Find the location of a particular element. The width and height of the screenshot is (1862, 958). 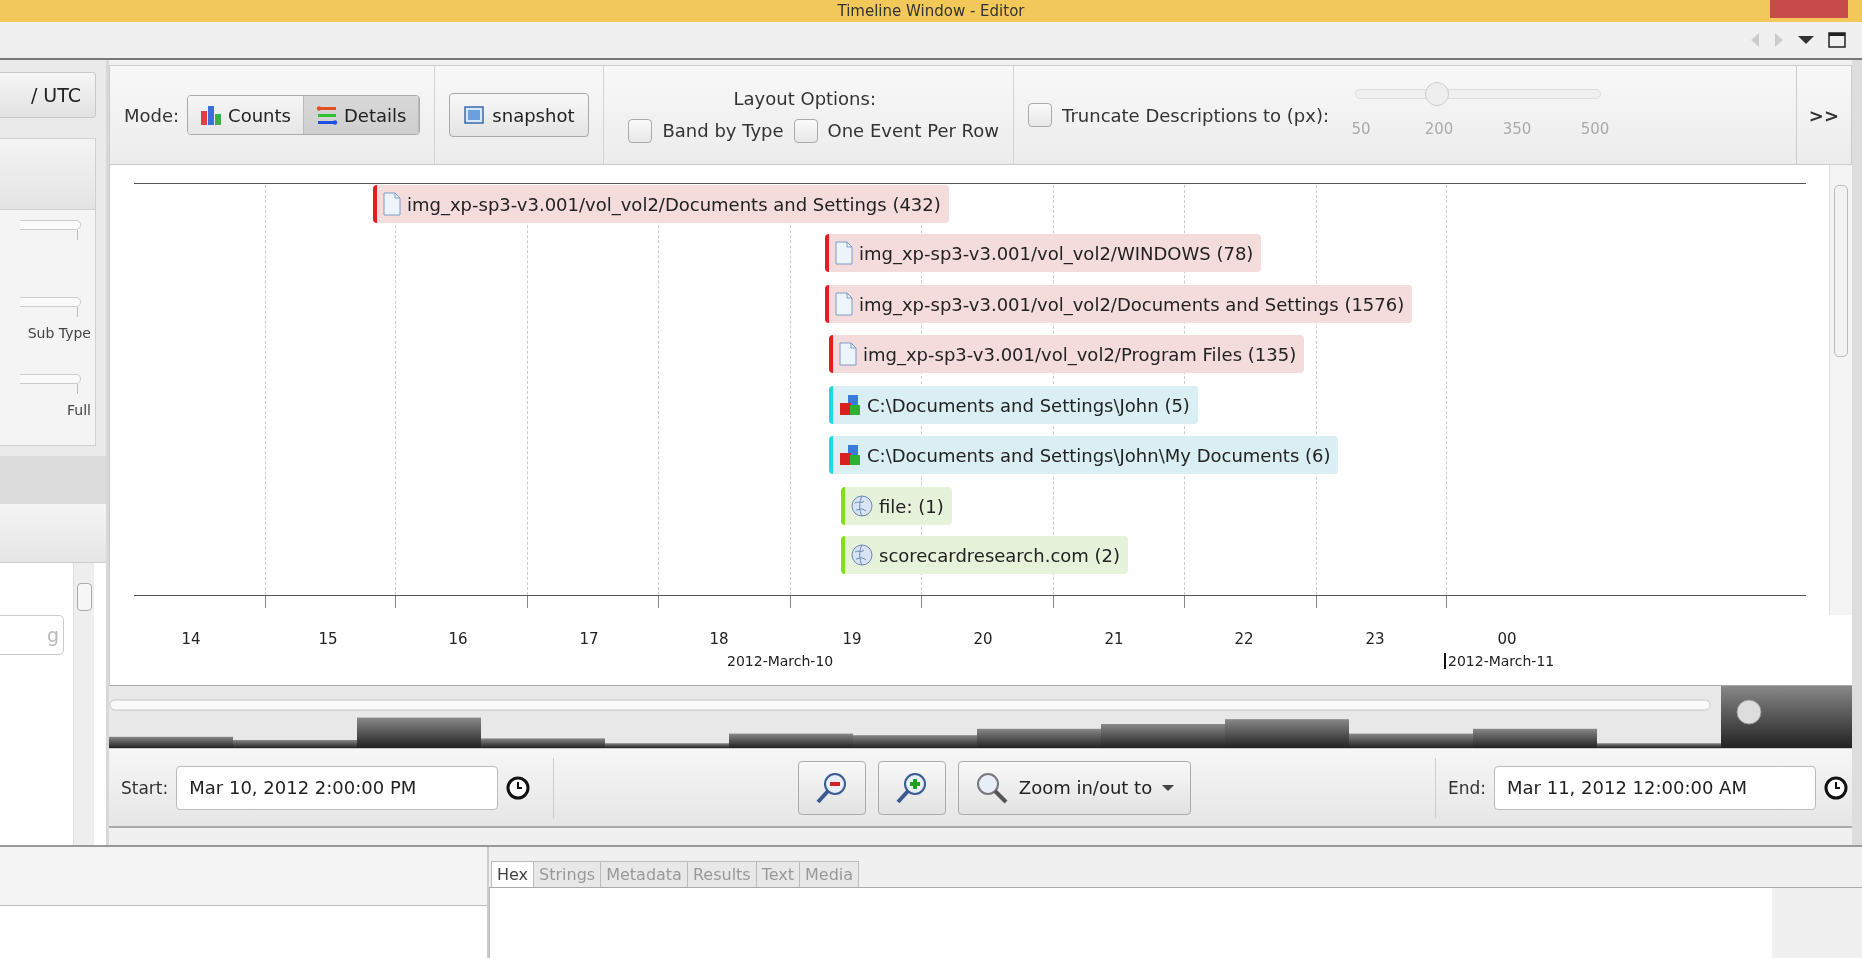

event-label: C:\Documents and Settings\John\My Documents (6) is located at coordinates (1099, 455).